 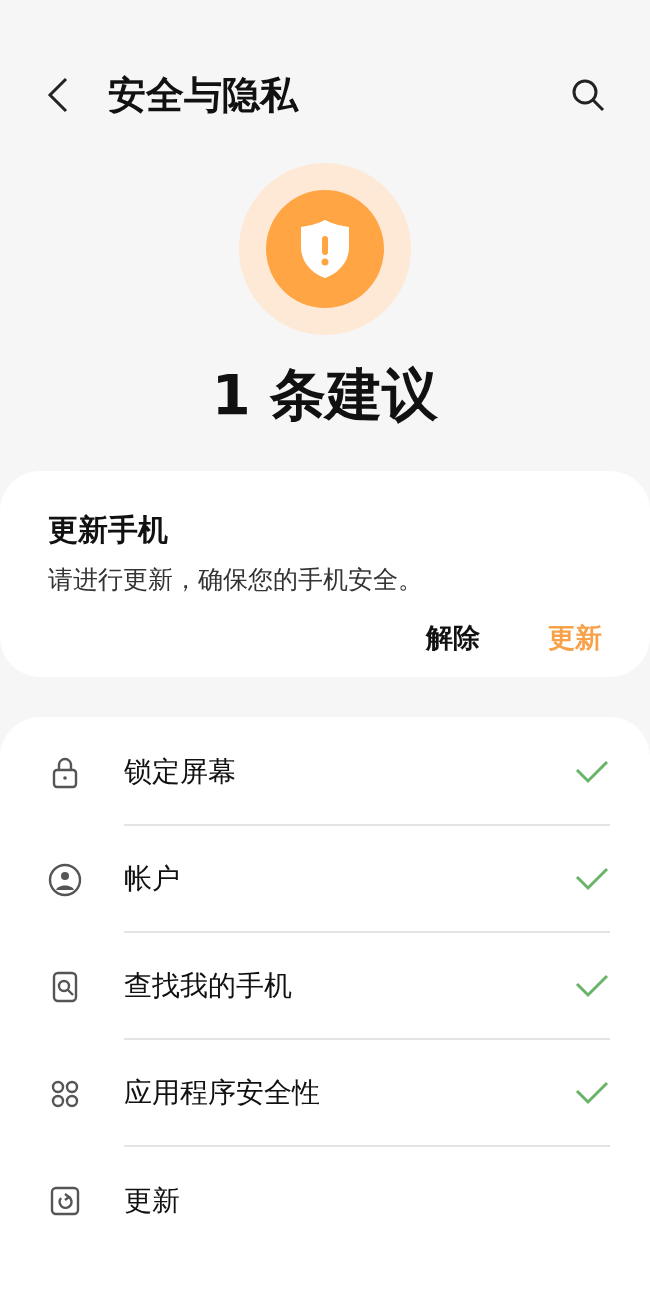 What do you see at coordinates (152, 1200) in the screenshot?
I see `item-label: 更新` at bounding box center [152, 1200].